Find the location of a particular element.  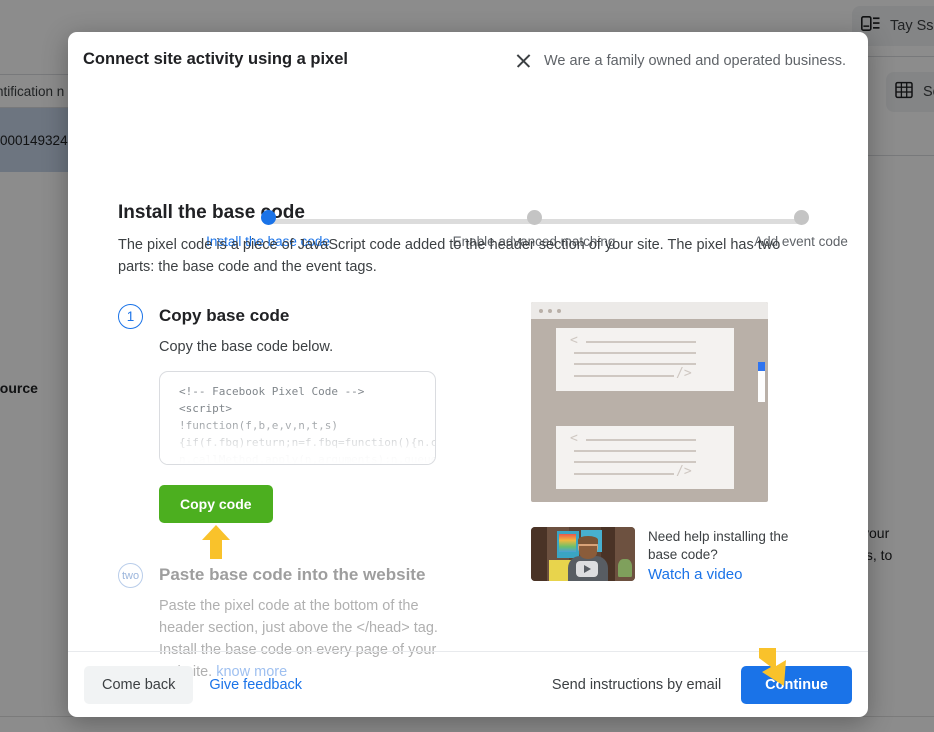

video-caption: Need help installing the base code? is located at coordinates (718, 545).